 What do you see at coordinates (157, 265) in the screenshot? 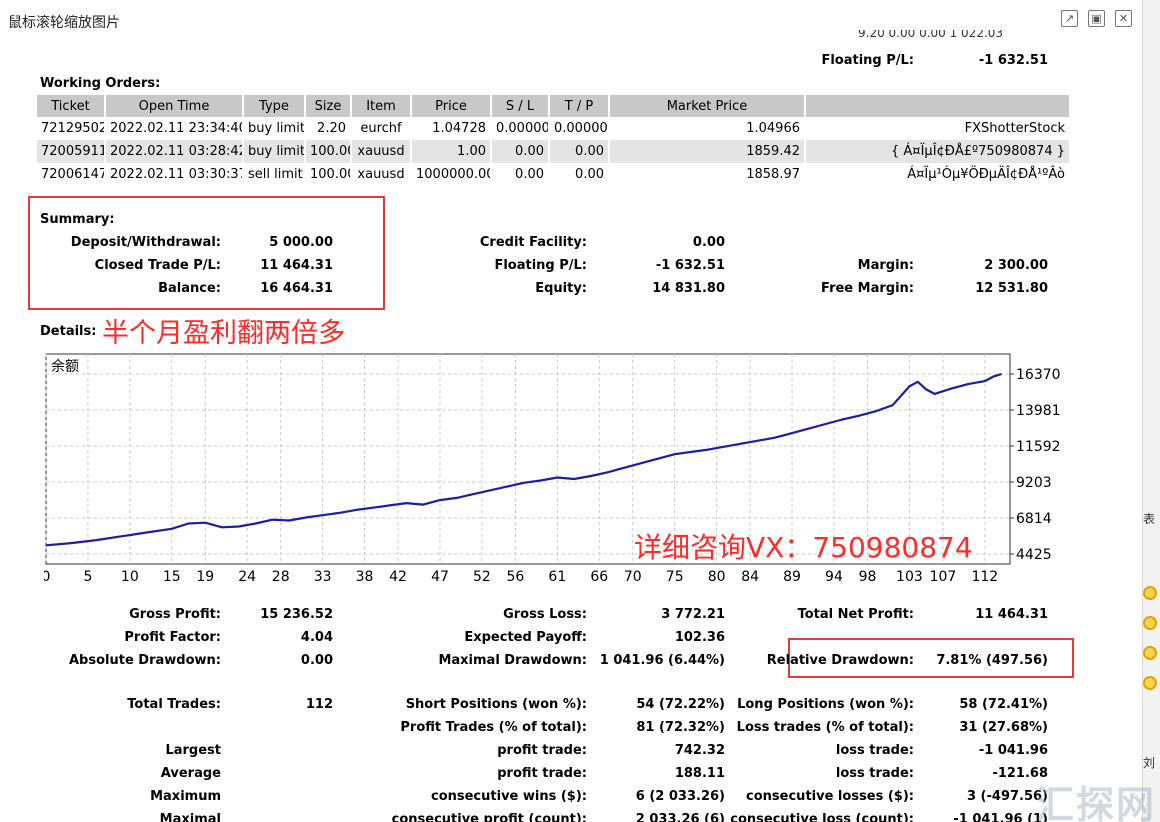
I see `closed-pl-label: Closed Trade P/L:` at bounding box center [157, 265].